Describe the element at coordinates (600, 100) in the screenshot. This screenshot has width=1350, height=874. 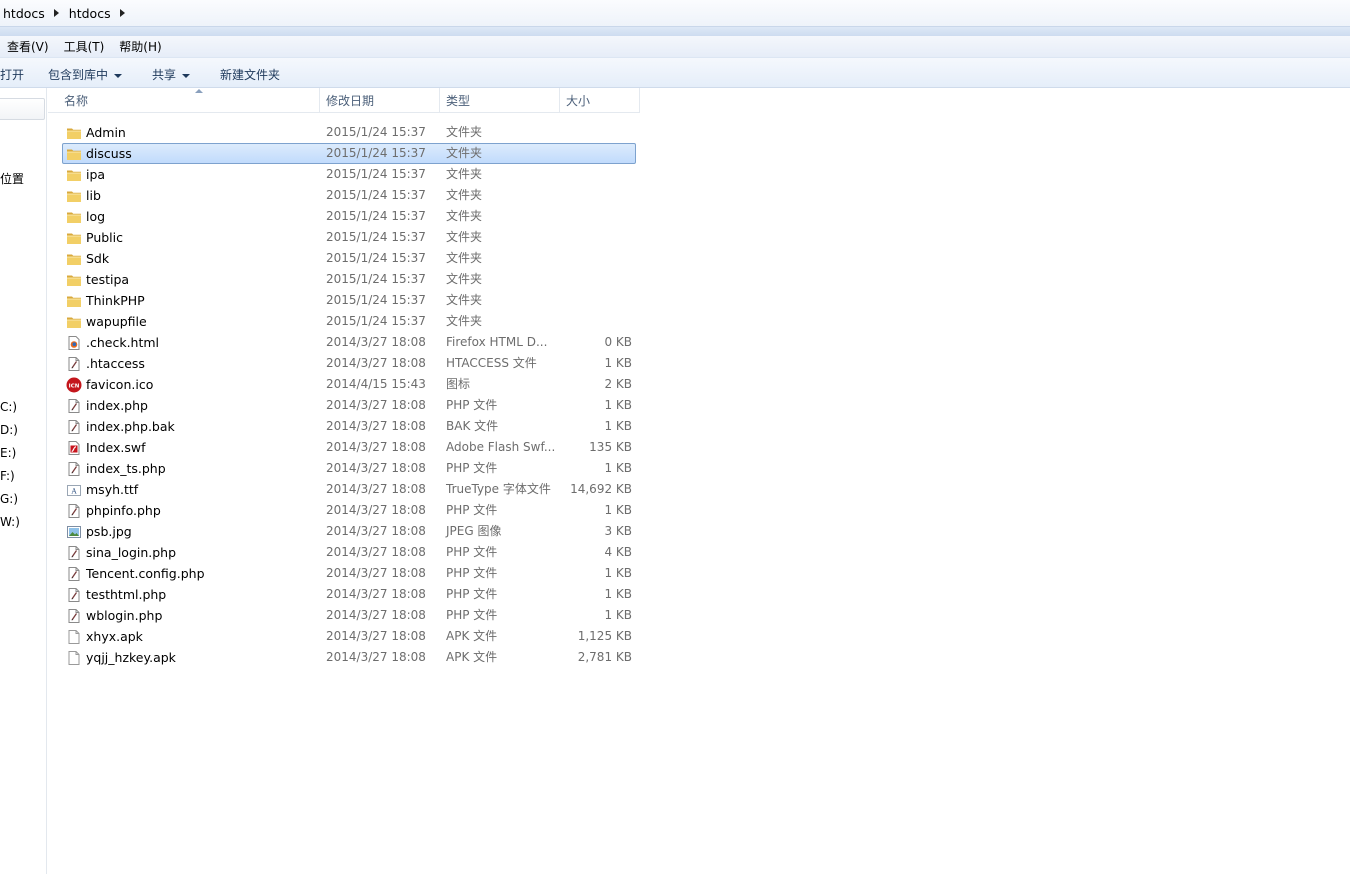
I see `column-header-size: 大小` at that location.